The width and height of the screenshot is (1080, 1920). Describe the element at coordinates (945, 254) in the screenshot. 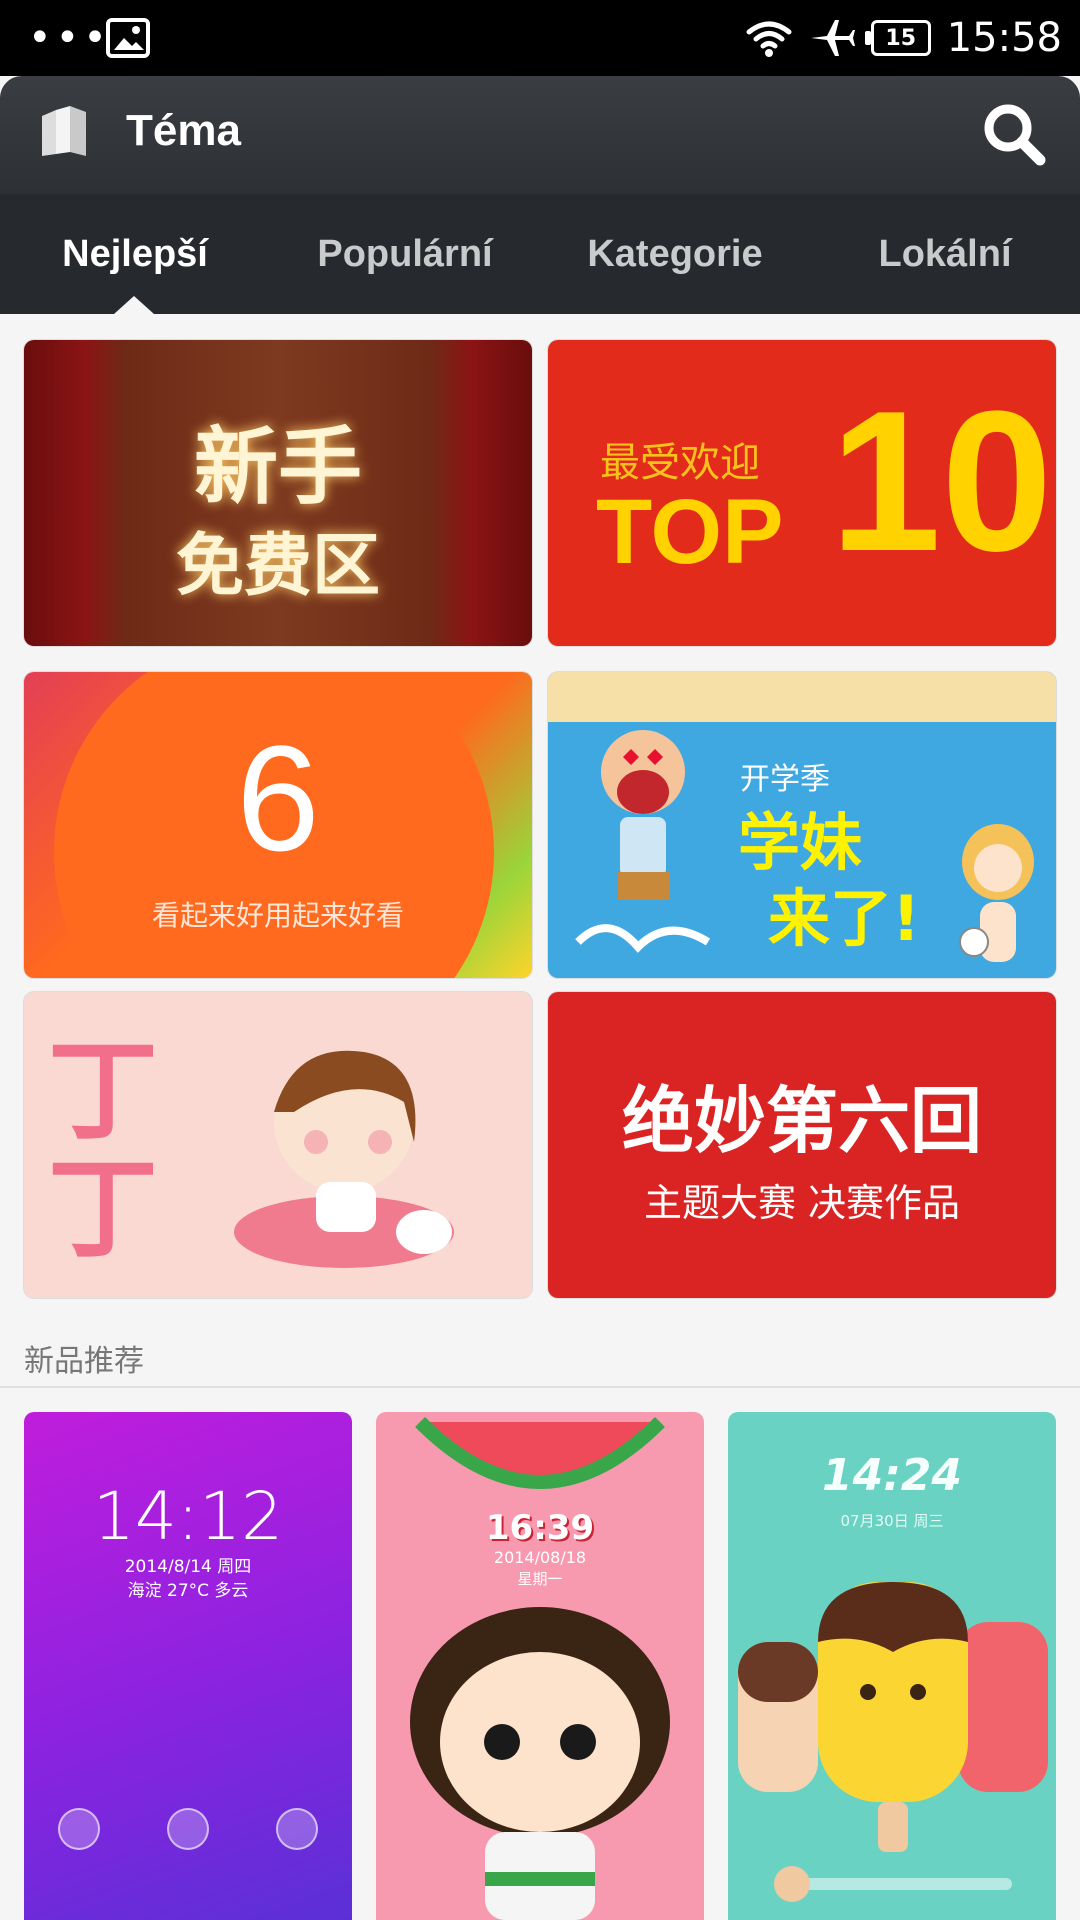

I see `tab-lokalni: Lokální` at that location.